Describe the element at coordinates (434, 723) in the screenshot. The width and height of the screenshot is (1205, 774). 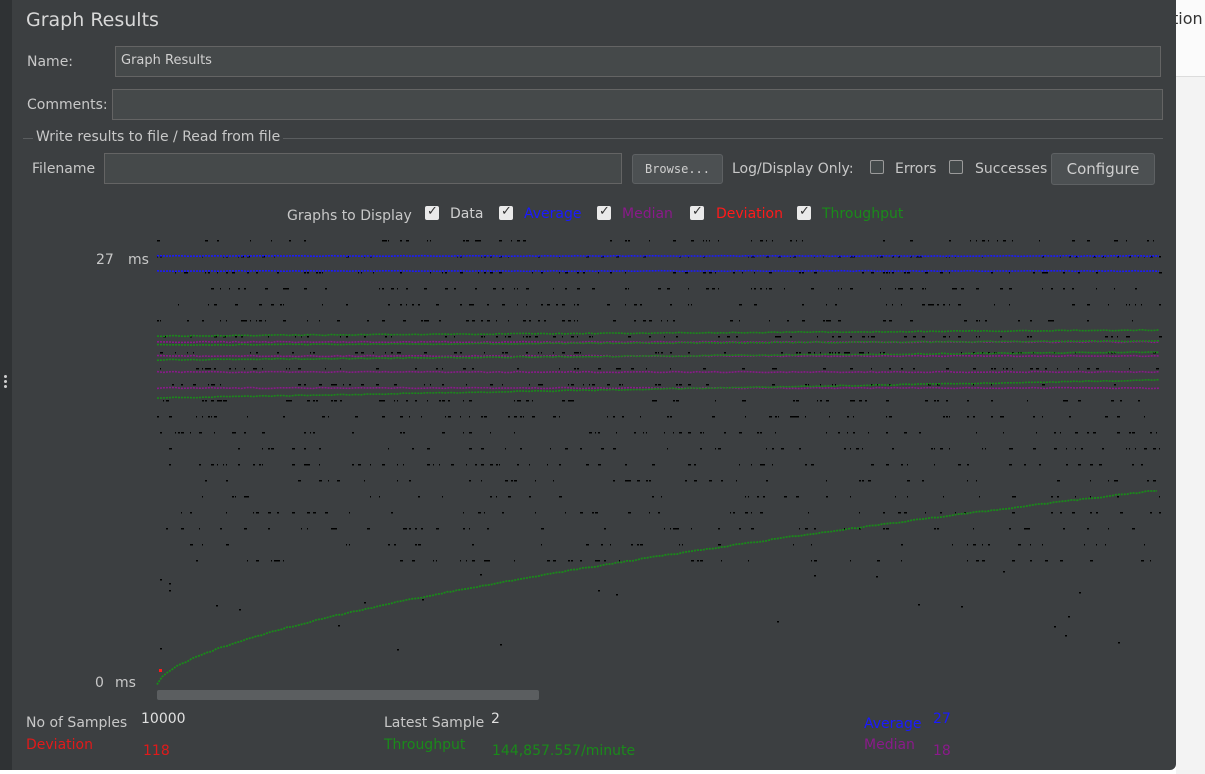
I see `latest-sample-label: Latest Sample` at that location.